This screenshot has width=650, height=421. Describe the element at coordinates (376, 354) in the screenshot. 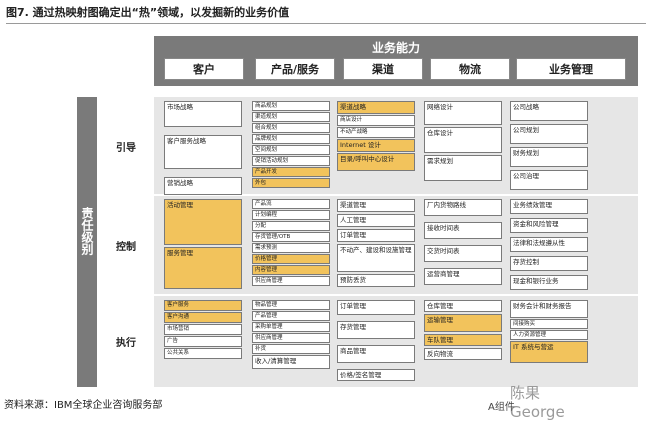

I see `capability-cell: 商品管理` at that location.